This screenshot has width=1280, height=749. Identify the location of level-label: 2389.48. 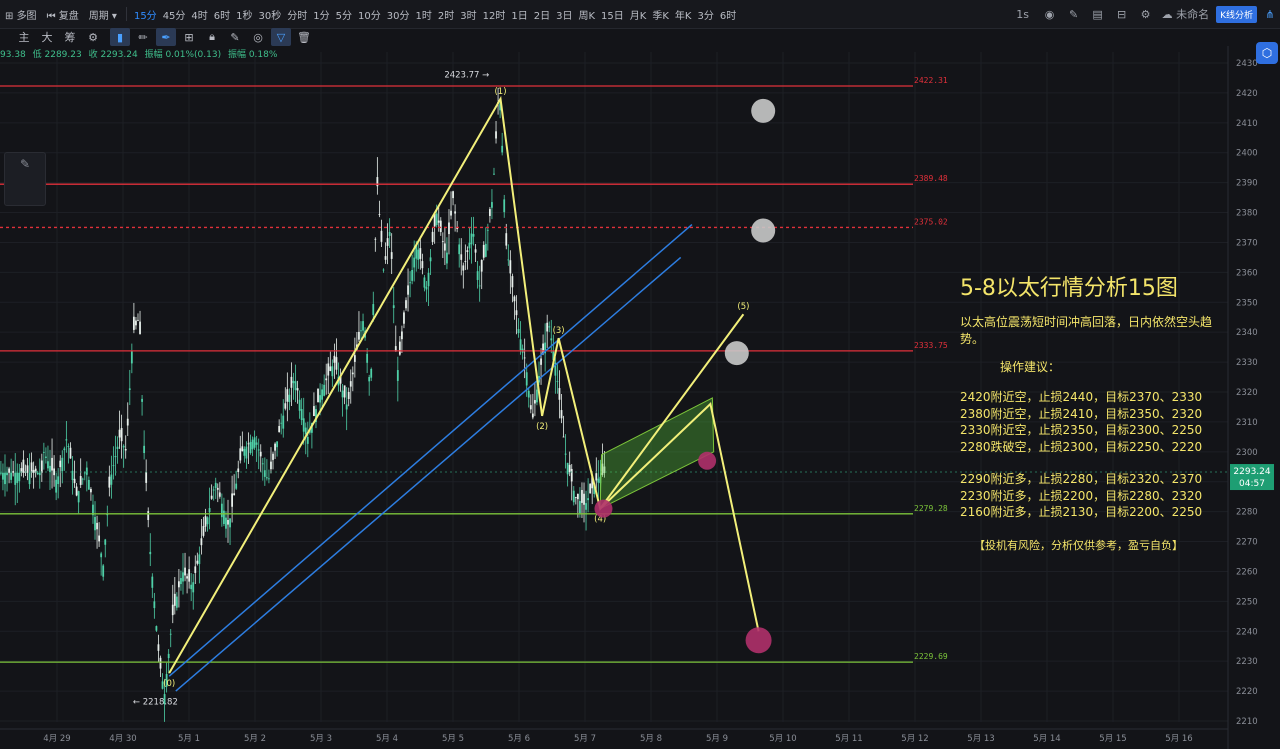
(931, 178).